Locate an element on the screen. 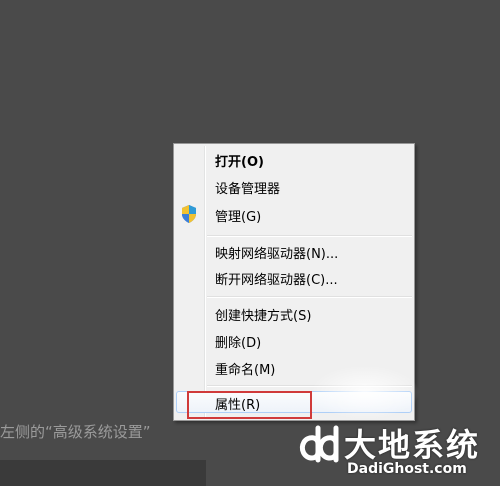  menu-item-label: 删除(D) is located at coordinates (238, 343).